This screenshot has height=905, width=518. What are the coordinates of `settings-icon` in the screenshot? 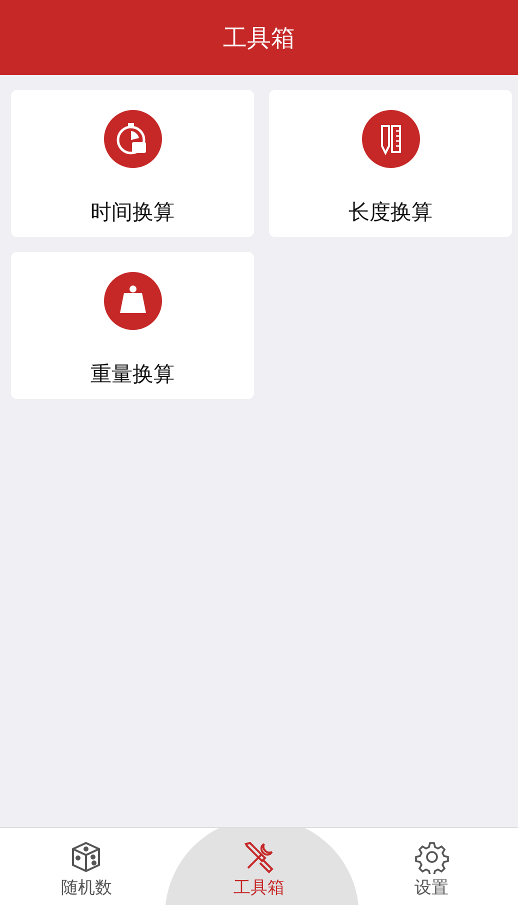 It's located at (431, 857).